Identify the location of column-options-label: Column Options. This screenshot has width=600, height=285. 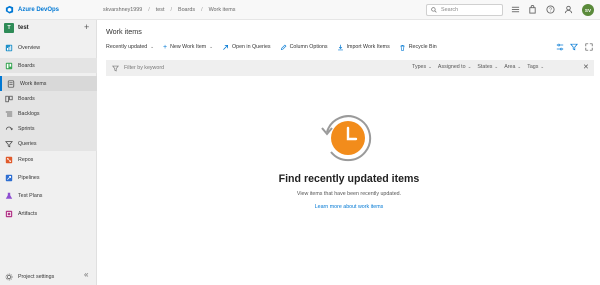
(308, 47).